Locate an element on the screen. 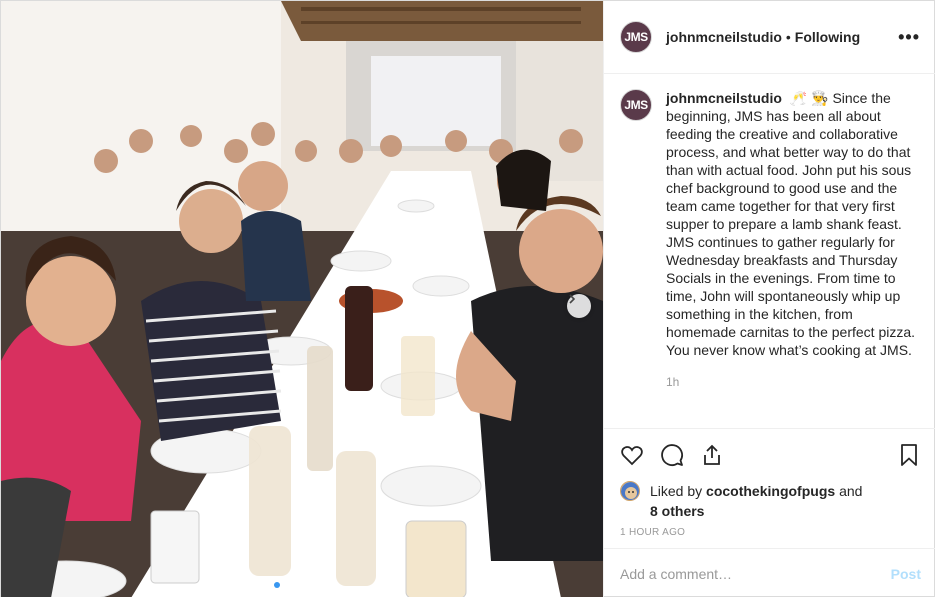 This screenshot has height=597, width=935. post-timestamp: 1 HOUR AGO is located at coordinates (770, 532).